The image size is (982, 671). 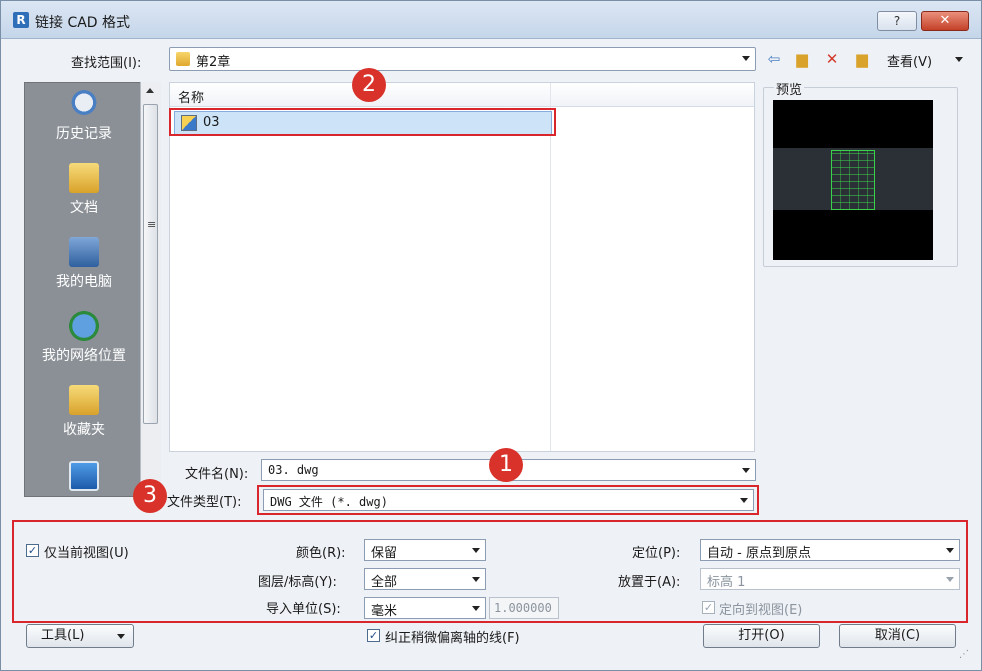 I want to click on filename-value: 03. dwg, so click(x=293, y=470).